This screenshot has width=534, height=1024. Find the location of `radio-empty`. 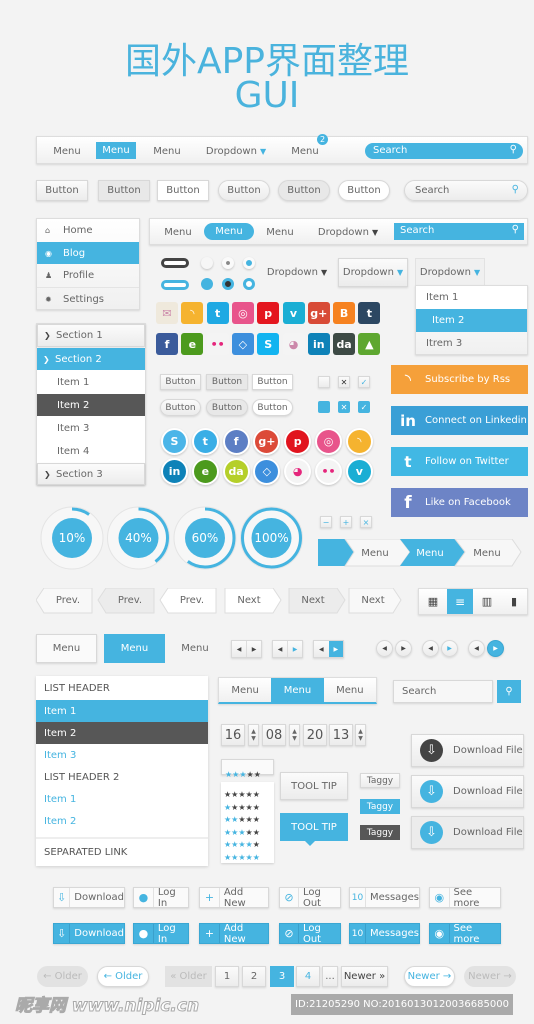

radio-empty is located at coordinates (207, 263).